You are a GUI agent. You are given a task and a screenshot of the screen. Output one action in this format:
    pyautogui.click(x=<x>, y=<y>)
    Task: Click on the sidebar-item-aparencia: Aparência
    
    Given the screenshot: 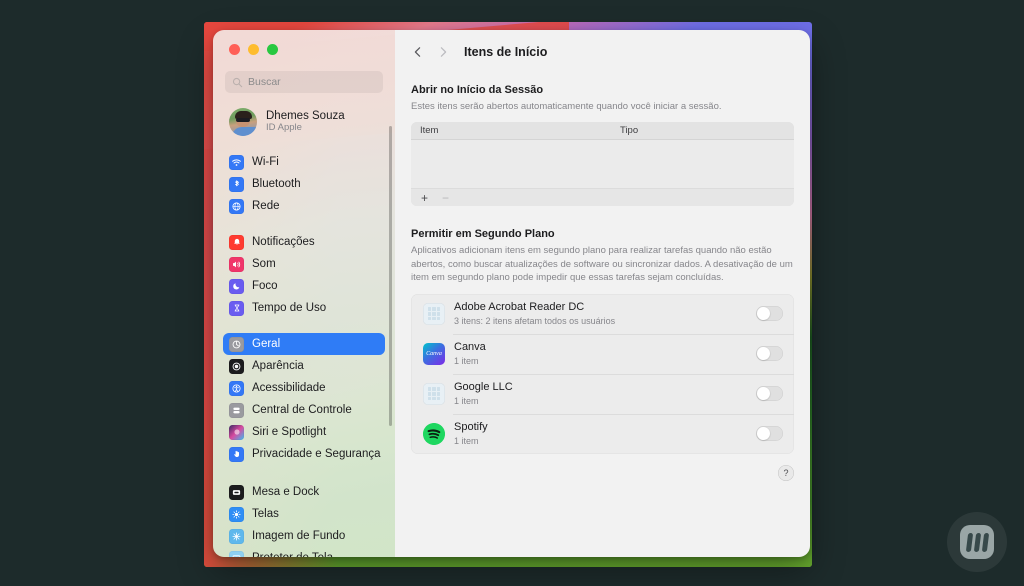 What is the action you would take?
    pyautogui.click(x=304, y=366)
    